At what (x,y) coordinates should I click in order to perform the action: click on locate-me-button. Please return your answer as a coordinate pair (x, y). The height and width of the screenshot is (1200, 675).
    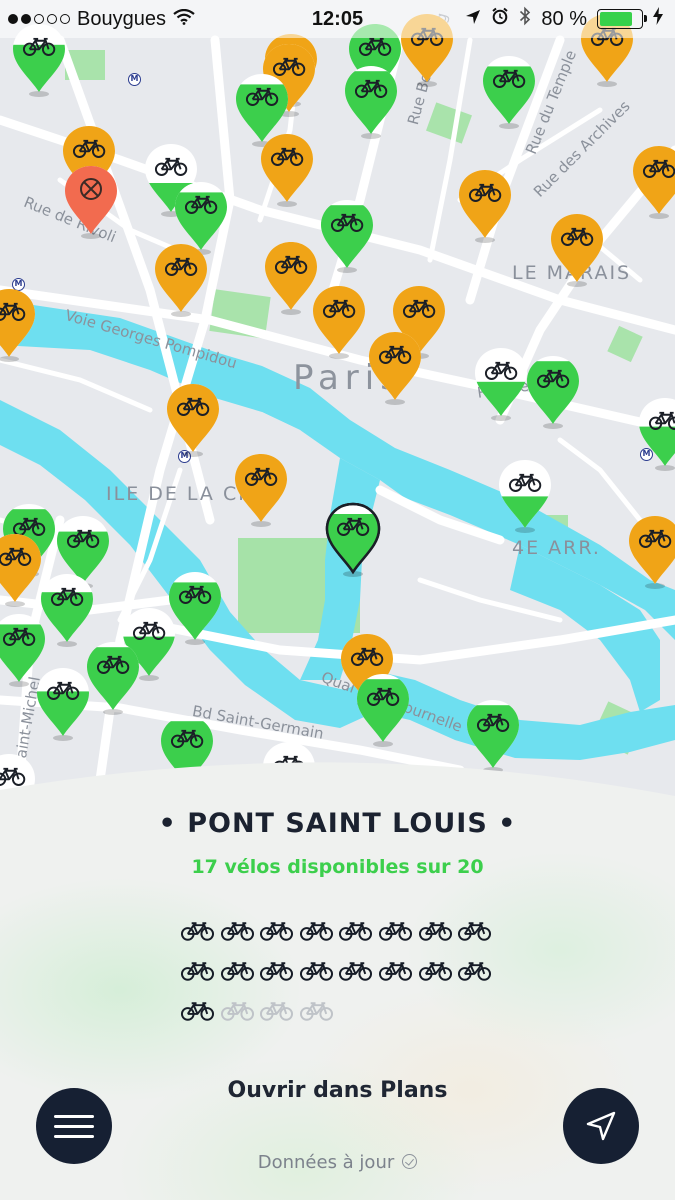
    Looking at the image, I should click on (601, 1126).